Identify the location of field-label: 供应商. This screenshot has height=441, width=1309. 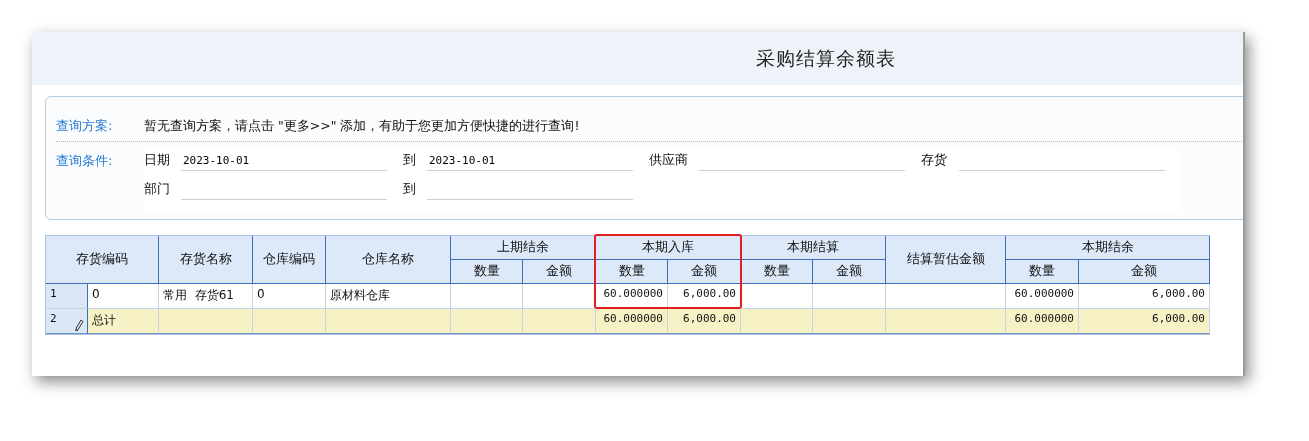
(669, 160).